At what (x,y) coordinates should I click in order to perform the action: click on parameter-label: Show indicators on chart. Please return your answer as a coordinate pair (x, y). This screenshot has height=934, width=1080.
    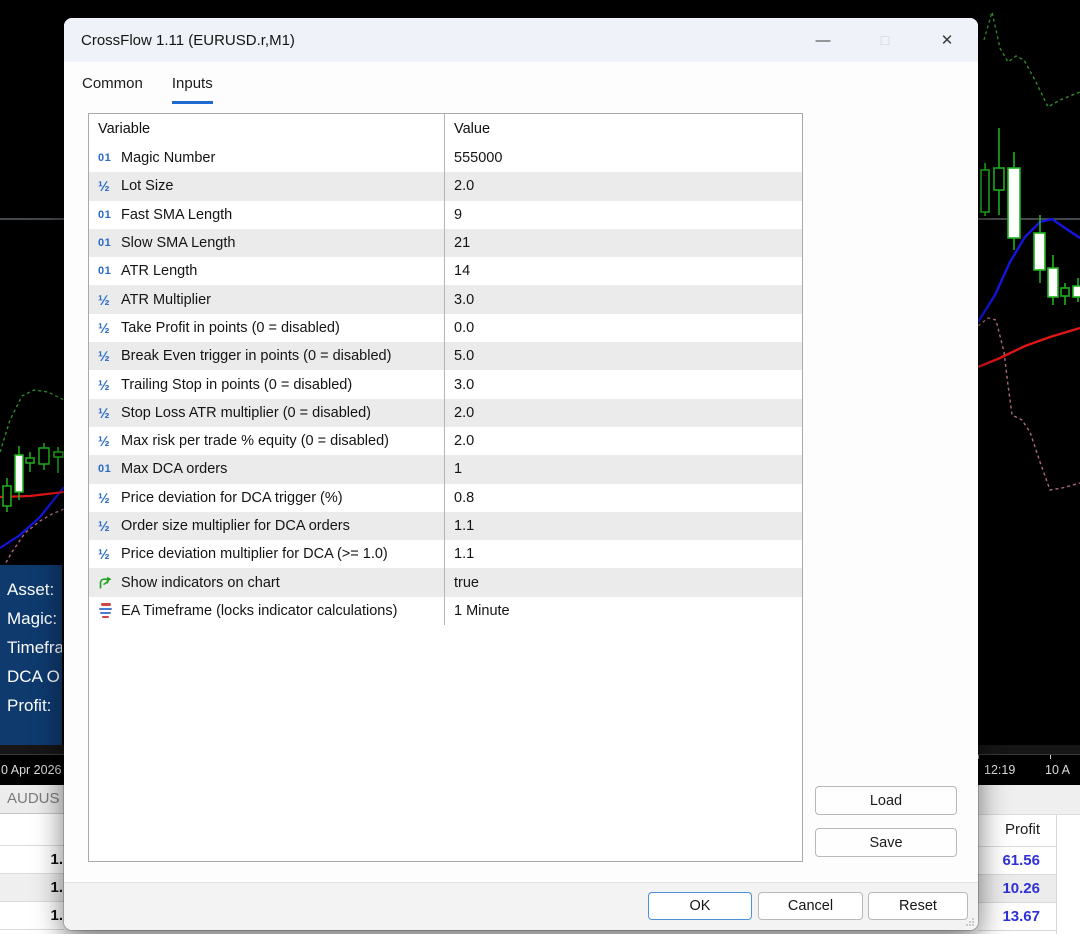
    Looking at the image, I should click on (200, 582).